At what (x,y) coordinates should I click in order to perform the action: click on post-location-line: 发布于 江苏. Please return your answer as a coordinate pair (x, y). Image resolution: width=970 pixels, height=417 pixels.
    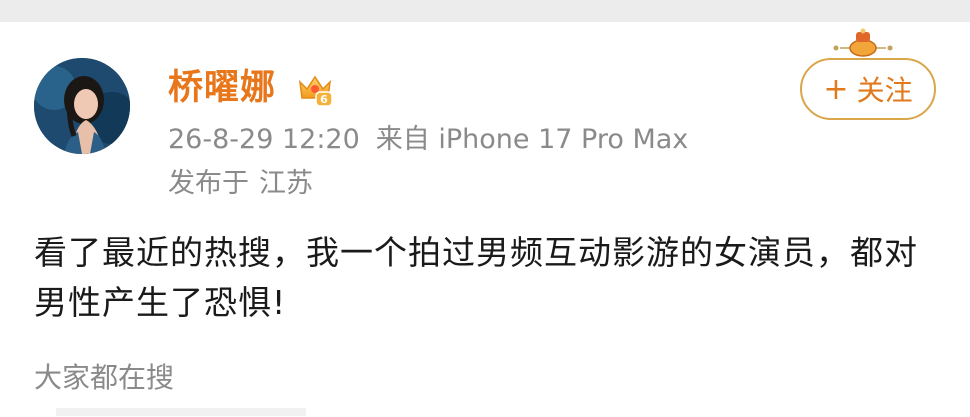
    Looking at the image, I should click on (245, 184).